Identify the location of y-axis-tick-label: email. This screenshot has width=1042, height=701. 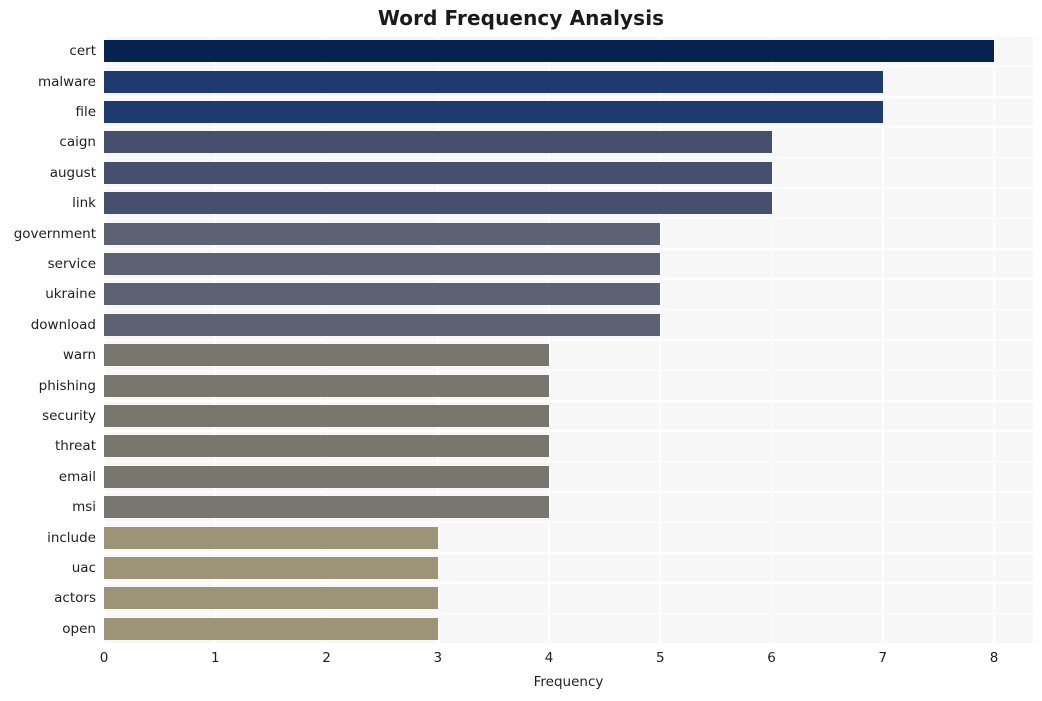
(77, 476).